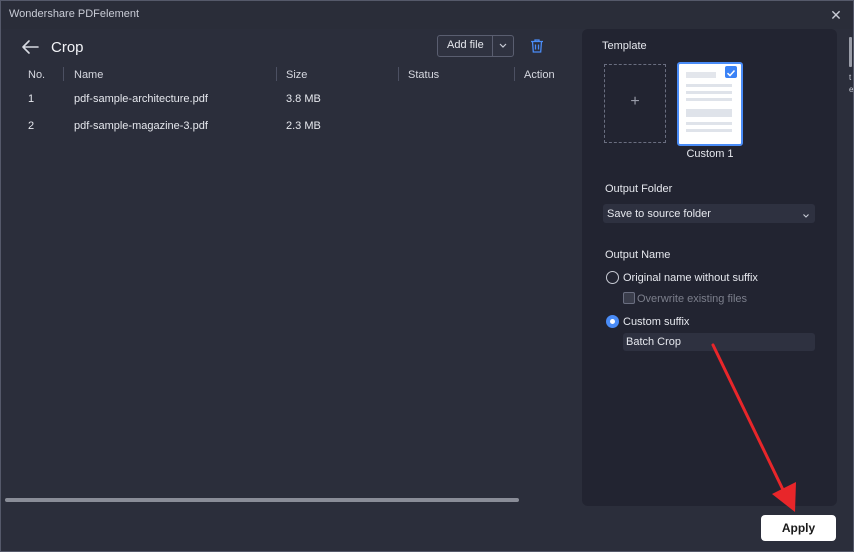 The image size is (854, 552). I want to click on trash-icon, so click(537, 46).